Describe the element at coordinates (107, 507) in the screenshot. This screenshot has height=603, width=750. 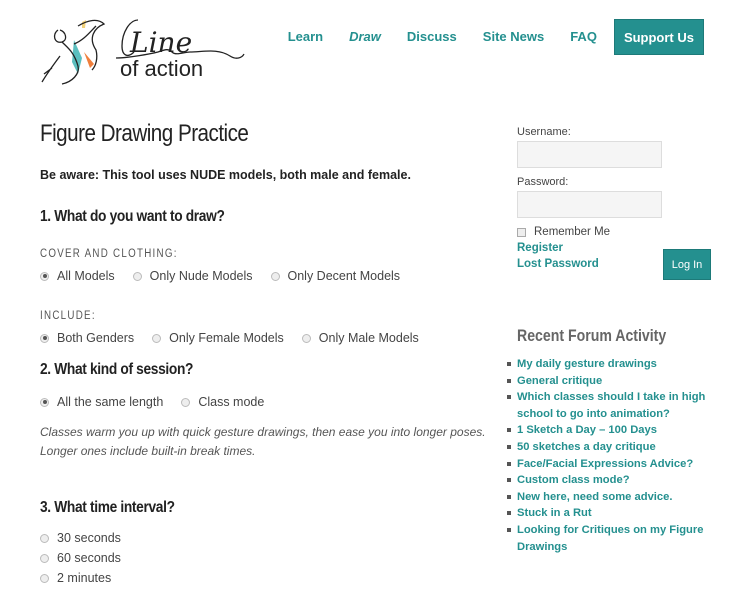
I see `question-time-interval: 3. What time interval?` at that location.